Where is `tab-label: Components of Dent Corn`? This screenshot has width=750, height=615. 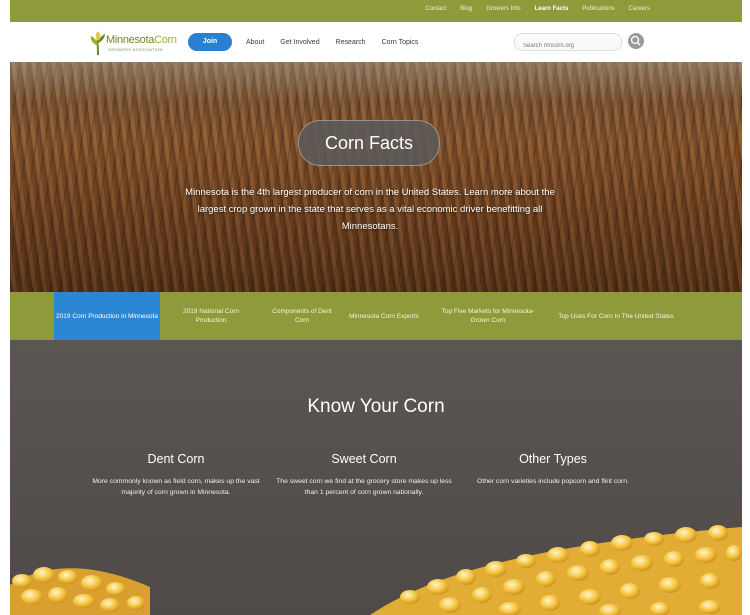 tab-label: Components of Dent Corn is located at coordinates (302, 316).